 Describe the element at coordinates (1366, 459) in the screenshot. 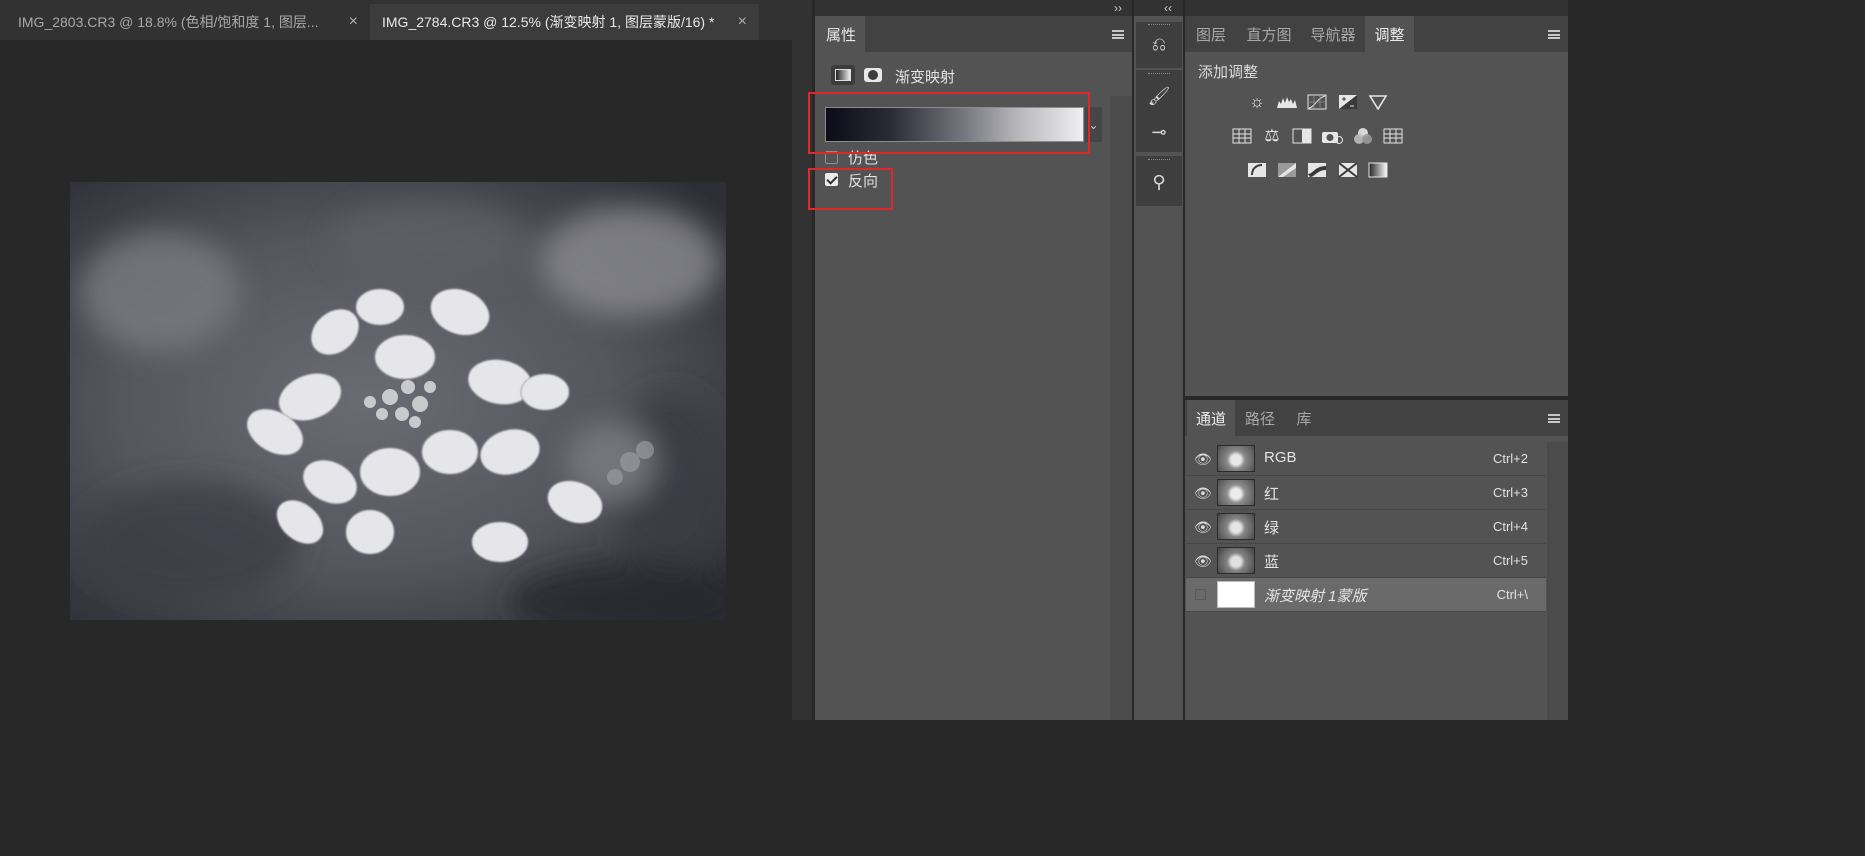

I see `channel-row-rgb: 👁 RGB Ctrl+2` at that location.